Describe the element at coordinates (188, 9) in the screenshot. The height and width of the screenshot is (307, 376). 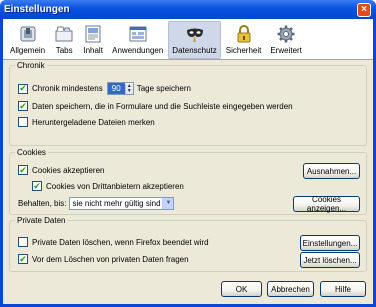
I see `title-bar: Einstellungen ×` at that location.